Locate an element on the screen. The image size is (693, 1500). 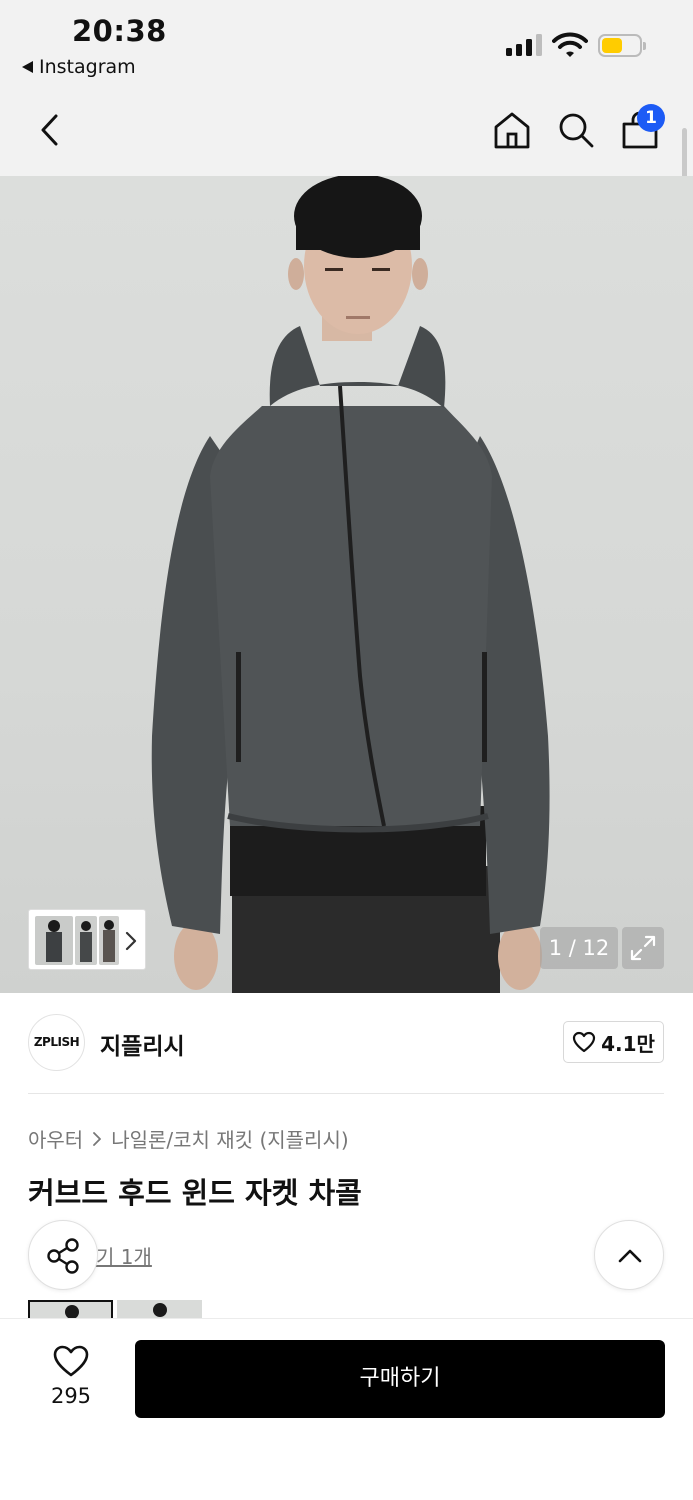
expand-icon is located at coordinates (643, 948).